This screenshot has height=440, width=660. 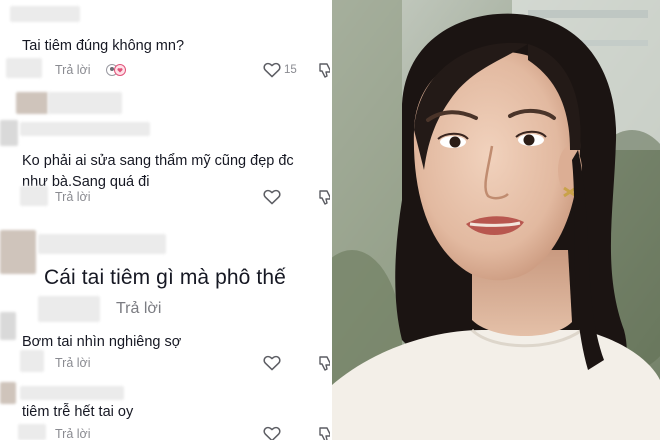 I want to click on comment-text: Tai tiêm đúng không mn?, so click(x=103, y=46).